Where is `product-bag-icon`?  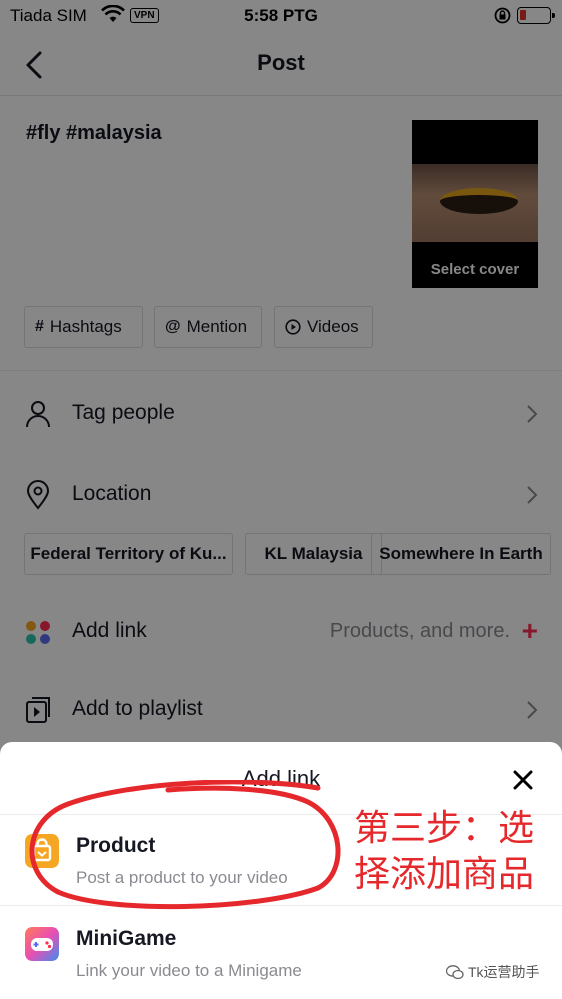
product-bag-icon is located at coordinates (42, 851).